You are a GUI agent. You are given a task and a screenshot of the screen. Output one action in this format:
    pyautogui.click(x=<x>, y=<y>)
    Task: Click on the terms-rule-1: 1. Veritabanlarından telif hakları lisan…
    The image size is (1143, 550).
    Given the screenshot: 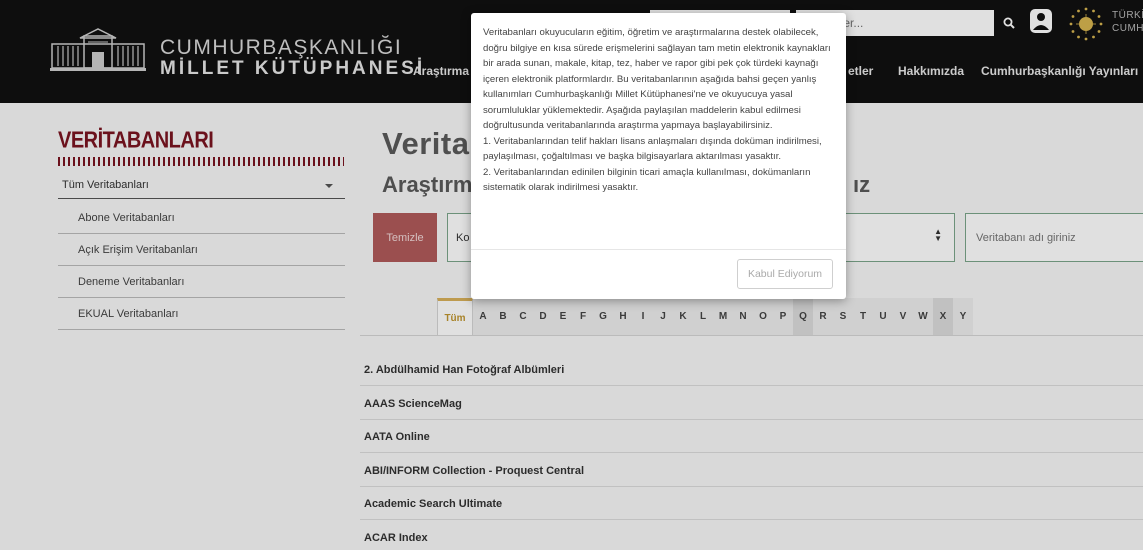 What is the action you would take?
    pyautogui.click(x=652, y=149)
    